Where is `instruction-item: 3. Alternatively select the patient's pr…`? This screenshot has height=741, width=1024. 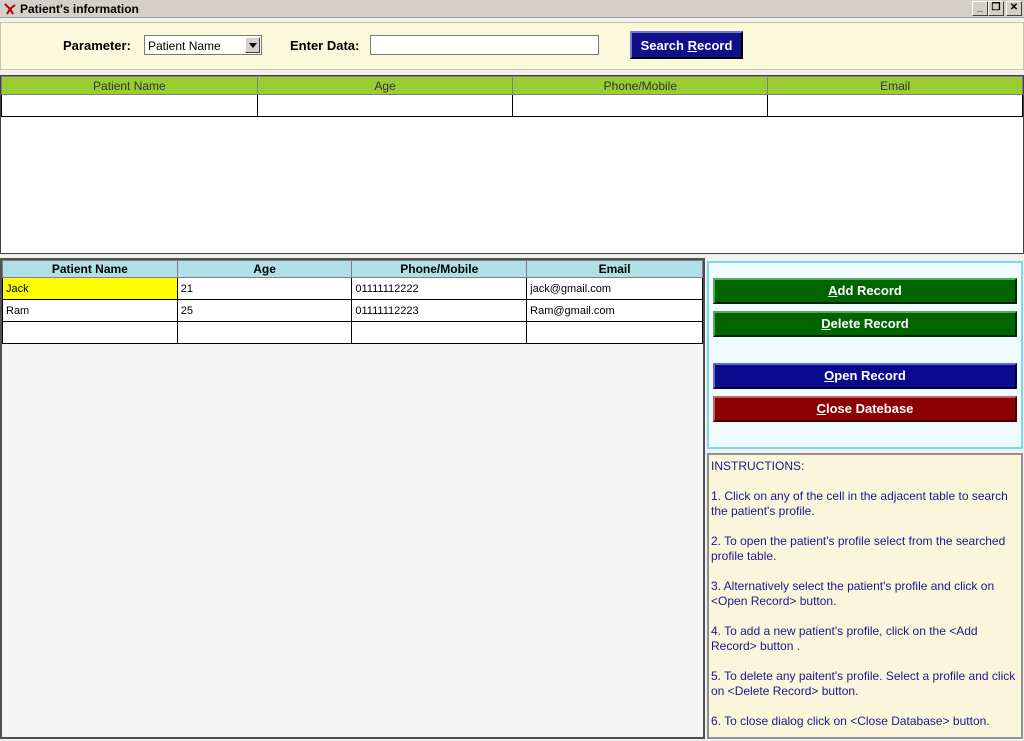 instruction-item: 3. Alternatively select the patient's pr… is located at coordinates (853, 593).